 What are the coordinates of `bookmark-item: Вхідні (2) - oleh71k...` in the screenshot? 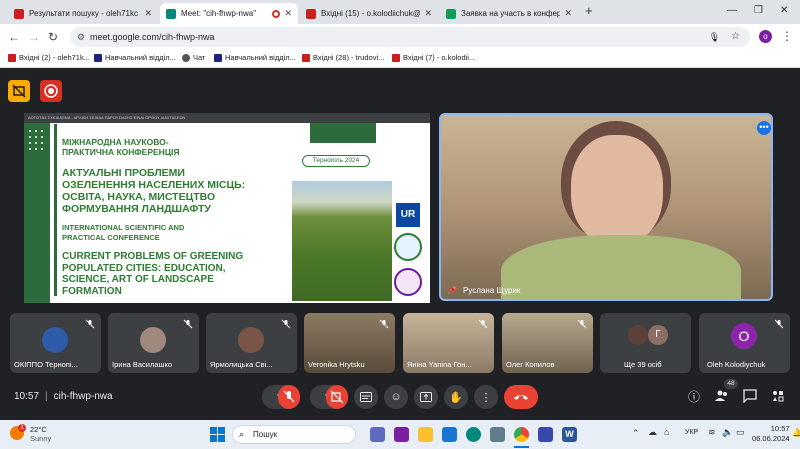 It's located at (49, 57).